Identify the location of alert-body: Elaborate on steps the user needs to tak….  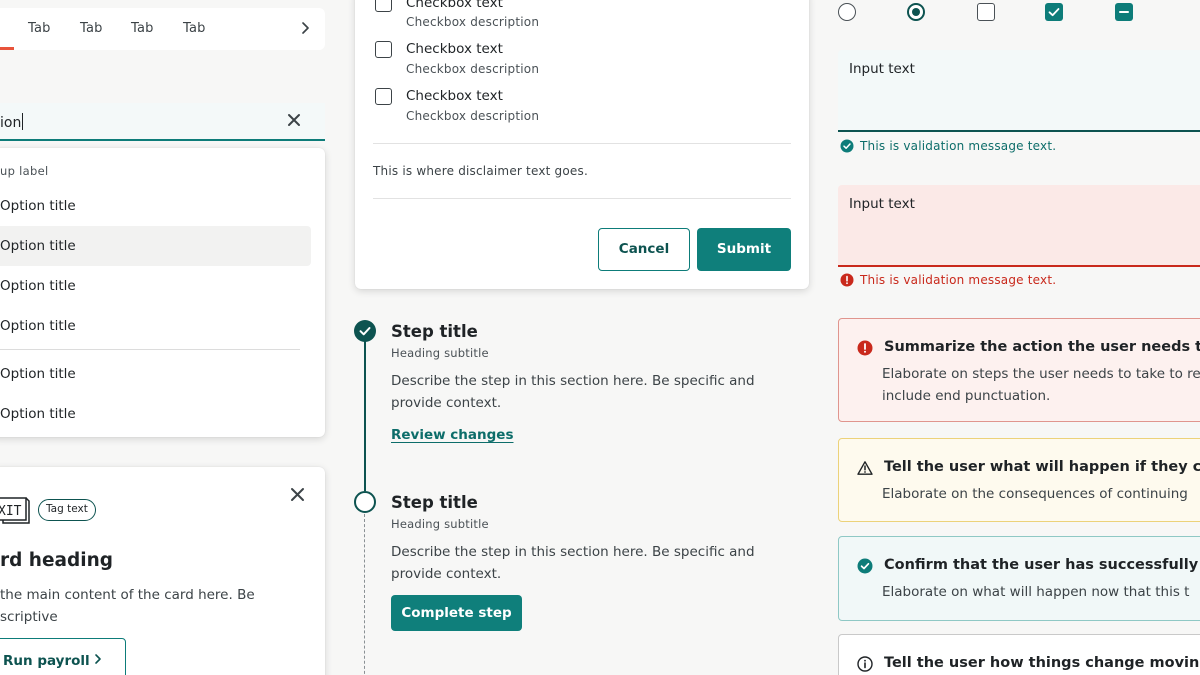
(1041, 385).